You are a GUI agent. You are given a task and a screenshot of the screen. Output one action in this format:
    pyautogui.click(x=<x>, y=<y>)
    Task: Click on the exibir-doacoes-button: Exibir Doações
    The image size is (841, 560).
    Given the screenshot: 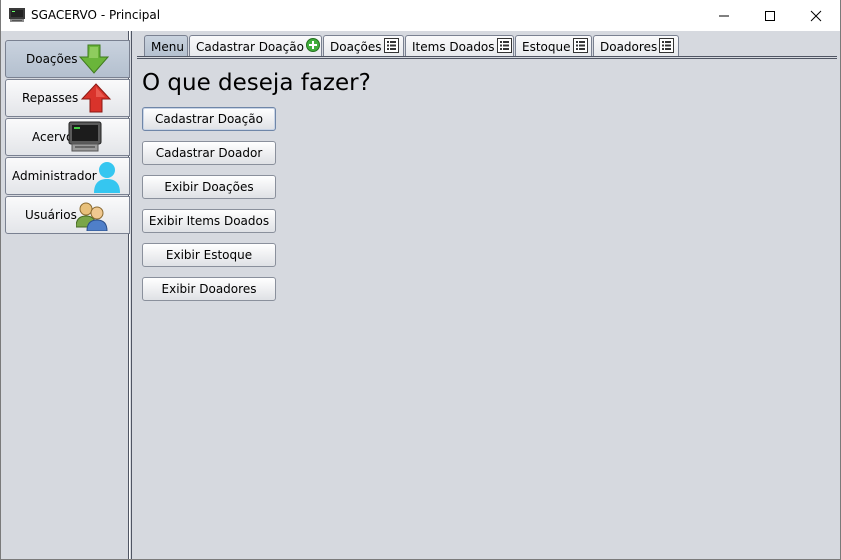 What is the action you would take?
    pyautogui.click(x=209, y=187)
    